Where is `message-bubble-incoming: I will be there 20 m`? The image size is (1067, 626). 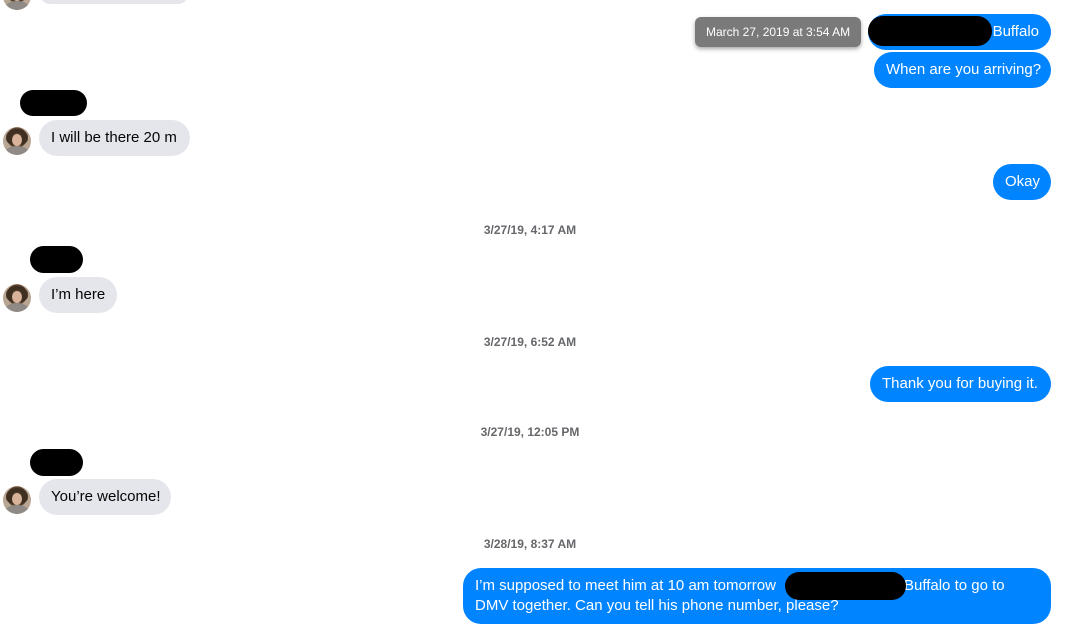
message-bubble-incoming: I will be there 20 m is located at coordinates (114, 138).